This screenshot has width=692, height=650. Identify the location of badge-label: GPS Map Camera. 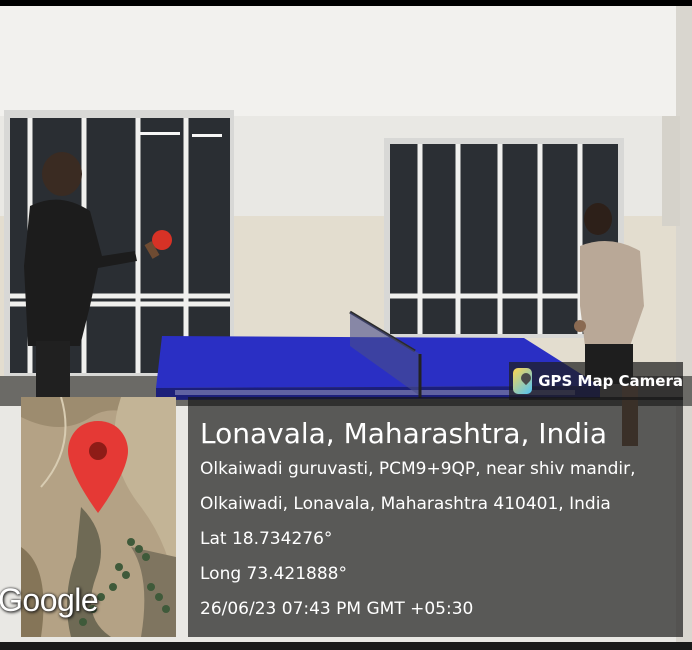
(610, 381).